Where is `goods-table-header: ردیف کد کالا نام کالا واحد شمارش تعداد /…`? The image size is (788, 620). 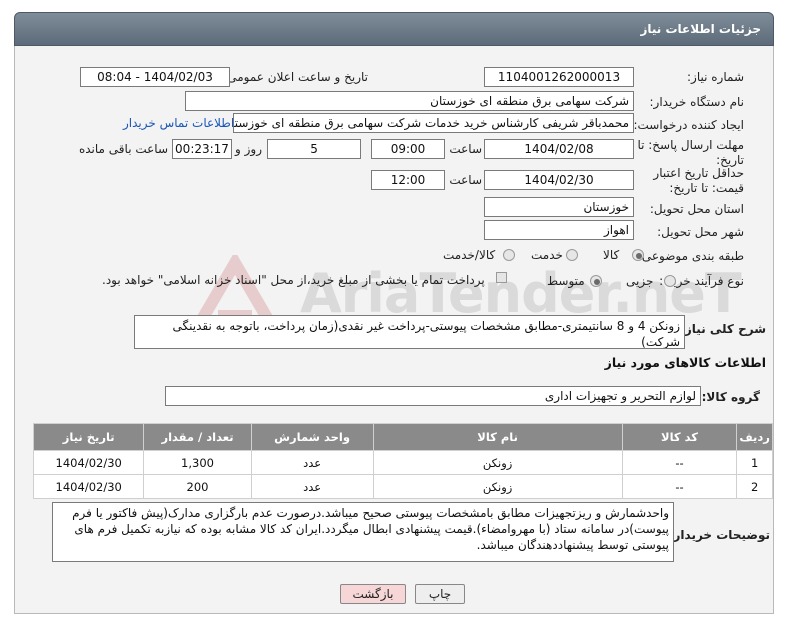 goods-table-header: ردیف کد کالا نام کالا واحد شمارش تعداد /… is located at coordinates (402, 437).